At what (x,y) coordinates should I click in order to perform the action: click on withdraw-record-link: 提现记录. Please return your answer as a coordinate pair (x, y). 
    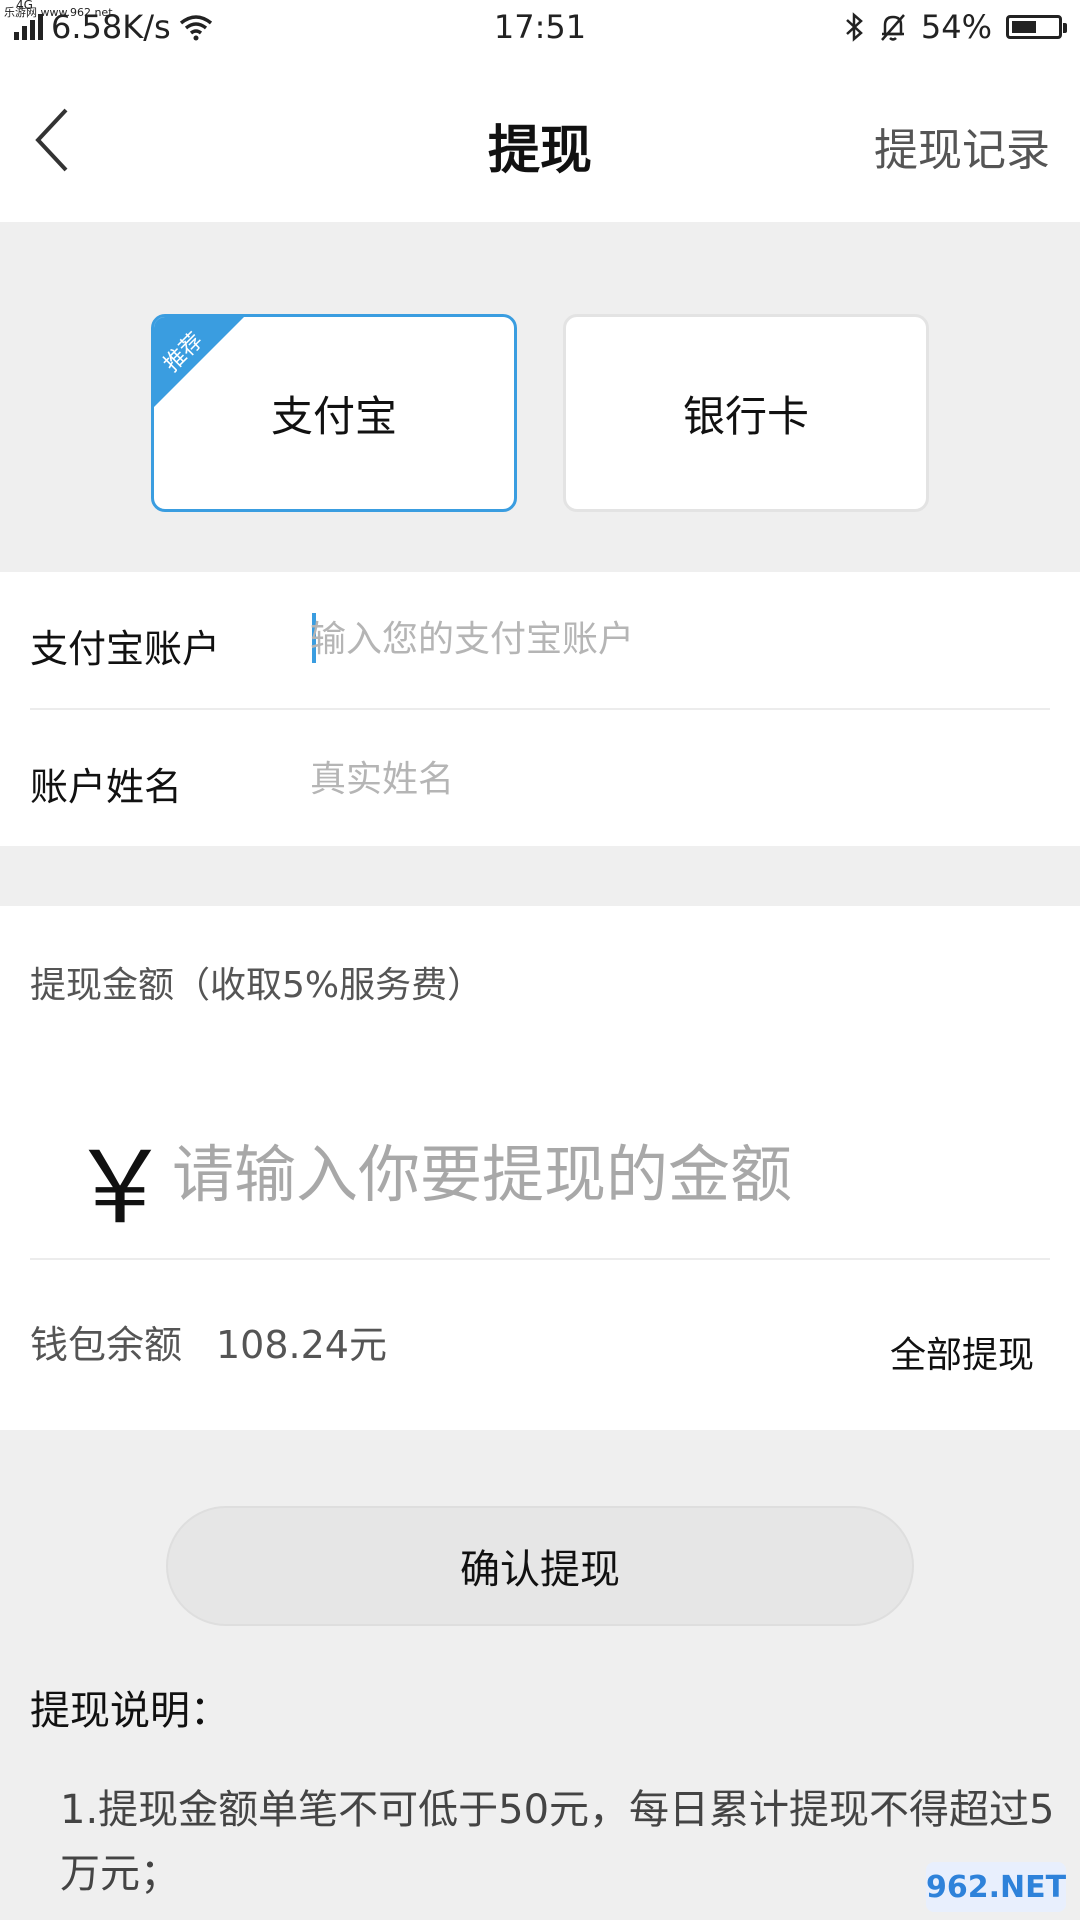
    Looking at the image, I should click on (962, 146).